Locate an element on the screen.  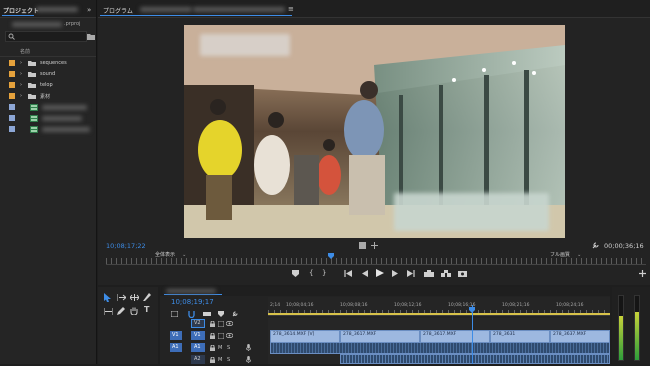
tab-project: プロジェクト is located at coordinates (21, 10).